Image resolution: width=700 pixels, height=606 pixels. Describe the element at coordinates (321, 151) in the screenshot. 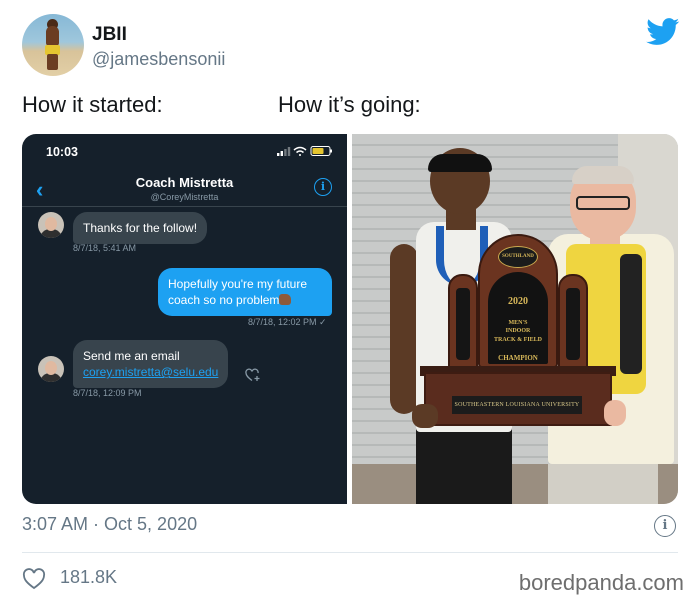

I see `battery-icon` at that location.